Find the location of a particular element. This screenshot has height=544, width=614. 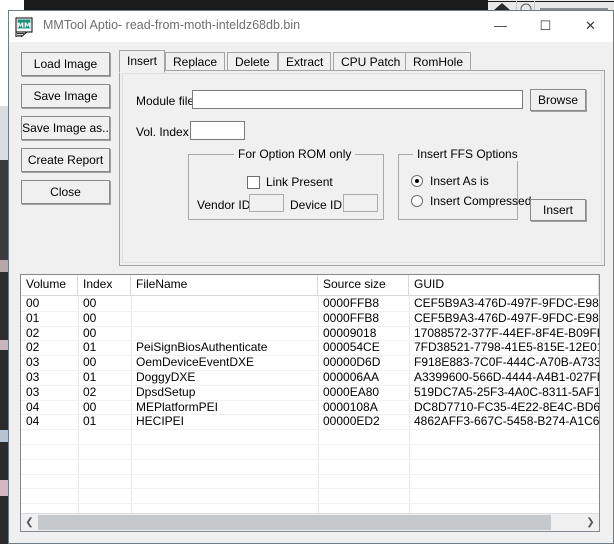

horizontal-scrollbar: ❮ ❯ is located at coordinates (310, 522).